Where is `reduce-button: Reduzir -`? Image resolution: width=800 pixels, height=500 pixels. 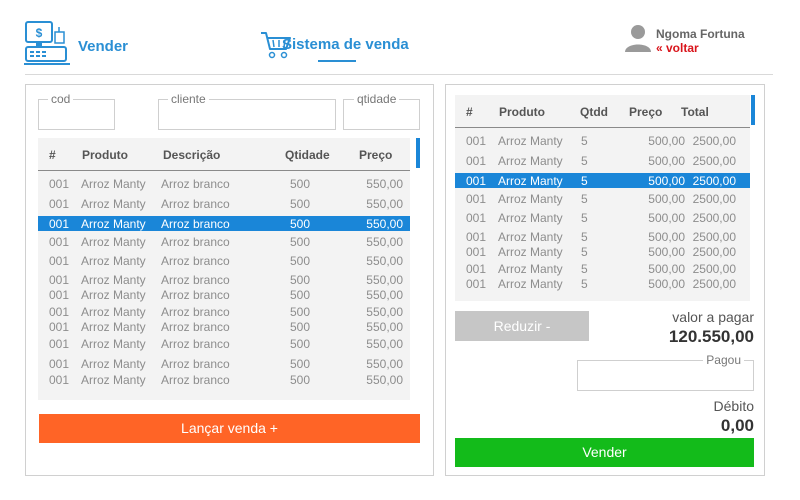
reduce-button: Reduzir - is located at coordinates (522, 326).